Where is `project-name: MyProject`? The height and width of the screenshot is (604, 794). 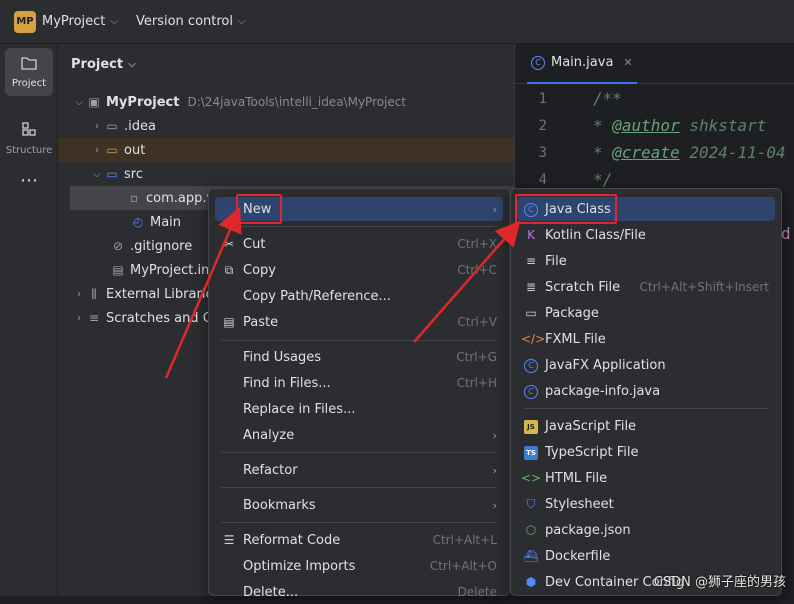 project-name: MyProject is located at coordinates (73, 21).